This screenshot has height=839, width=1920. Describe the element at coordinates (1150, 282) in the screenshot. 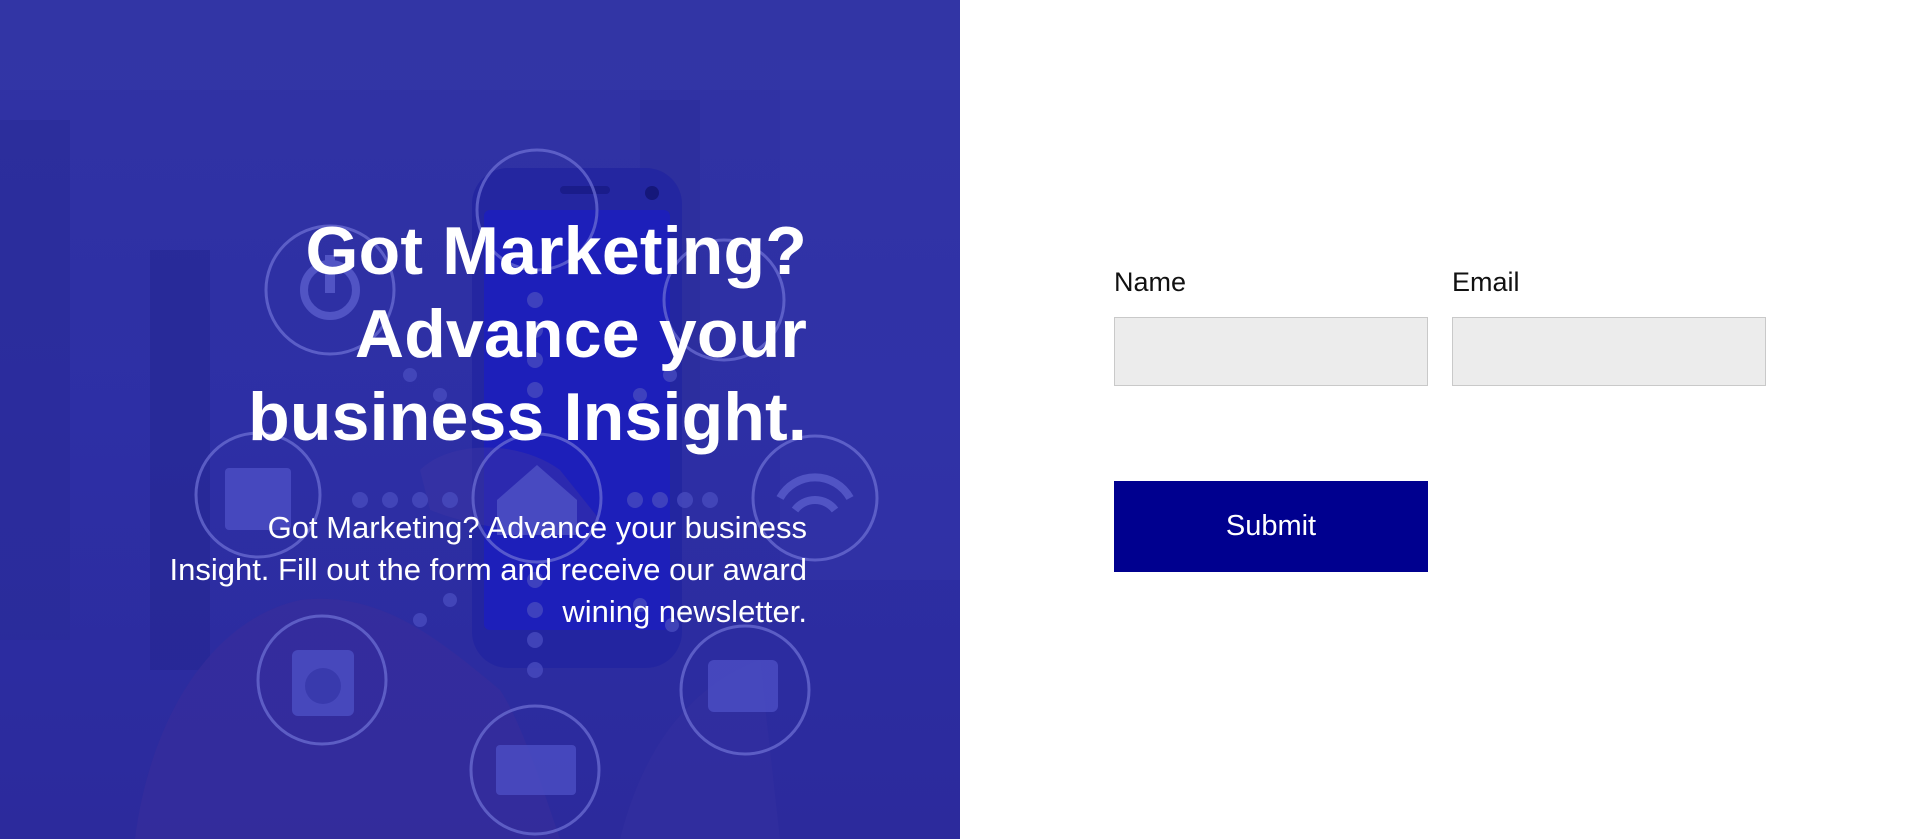

I see `name-label: Name` at that location.